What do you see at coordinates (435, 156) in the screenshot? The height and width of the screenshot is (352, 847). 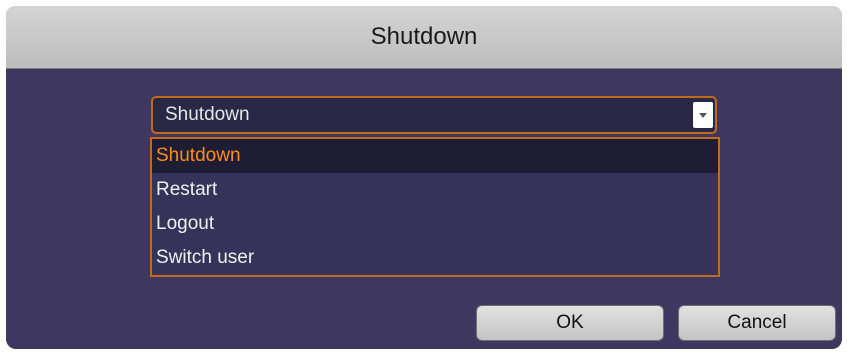 I see `option-shutdown: Shutdown` at bounding box center [435, 156].